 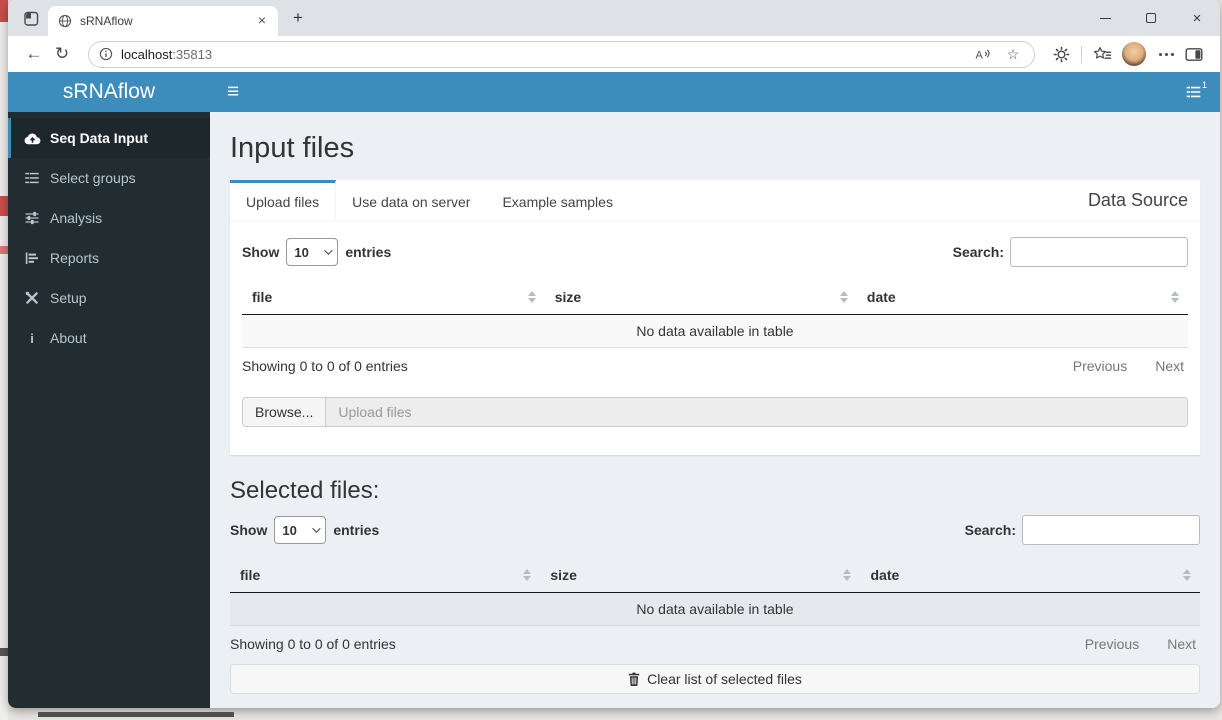 What do you see at coordinates (980, 56) in the screenshot?
I see `svg-text: A` at bounding box center [980, 56].